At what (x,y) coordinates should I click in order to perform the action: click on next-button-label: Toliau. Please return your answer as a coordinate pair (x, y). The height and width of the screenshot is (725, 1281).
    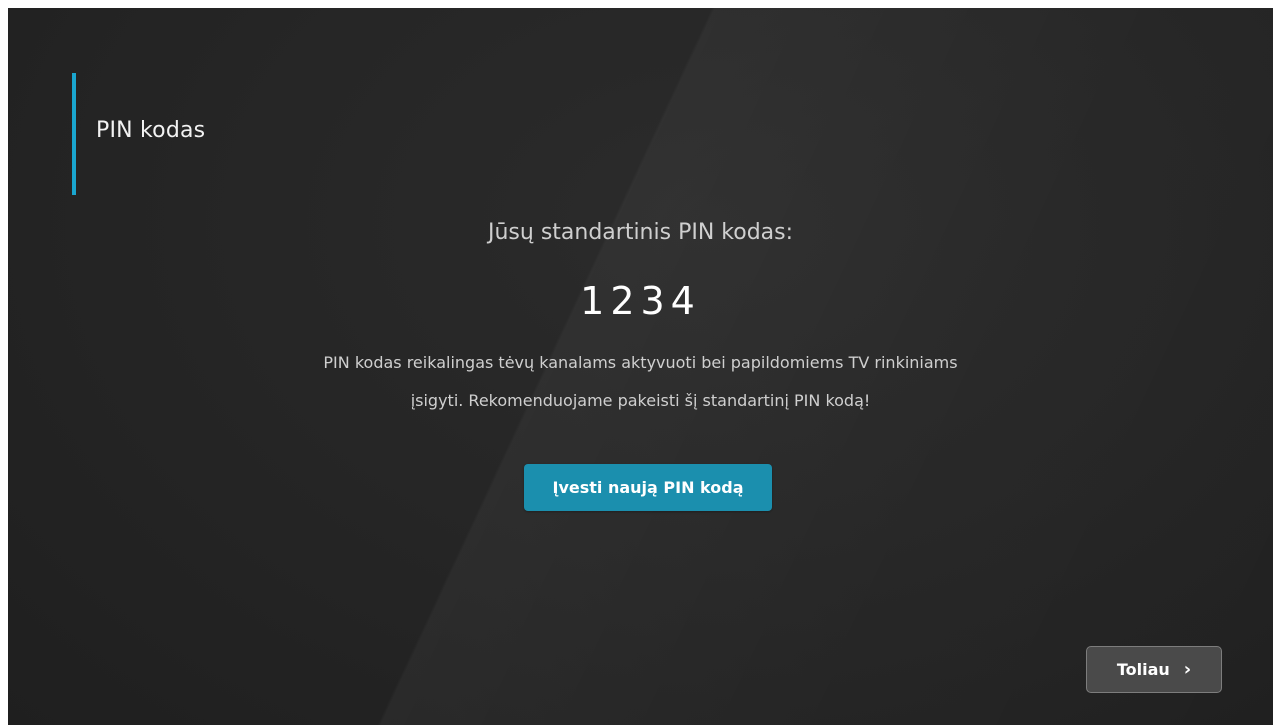
    Looking at the image, I should click on (1143, 669).